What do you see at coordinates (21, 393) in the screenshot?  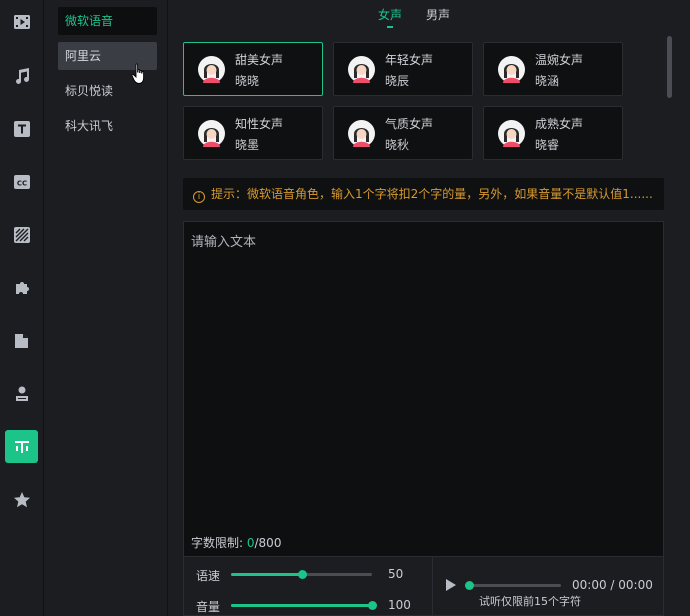 I see `person-icon` at bounding box center [21, 393].